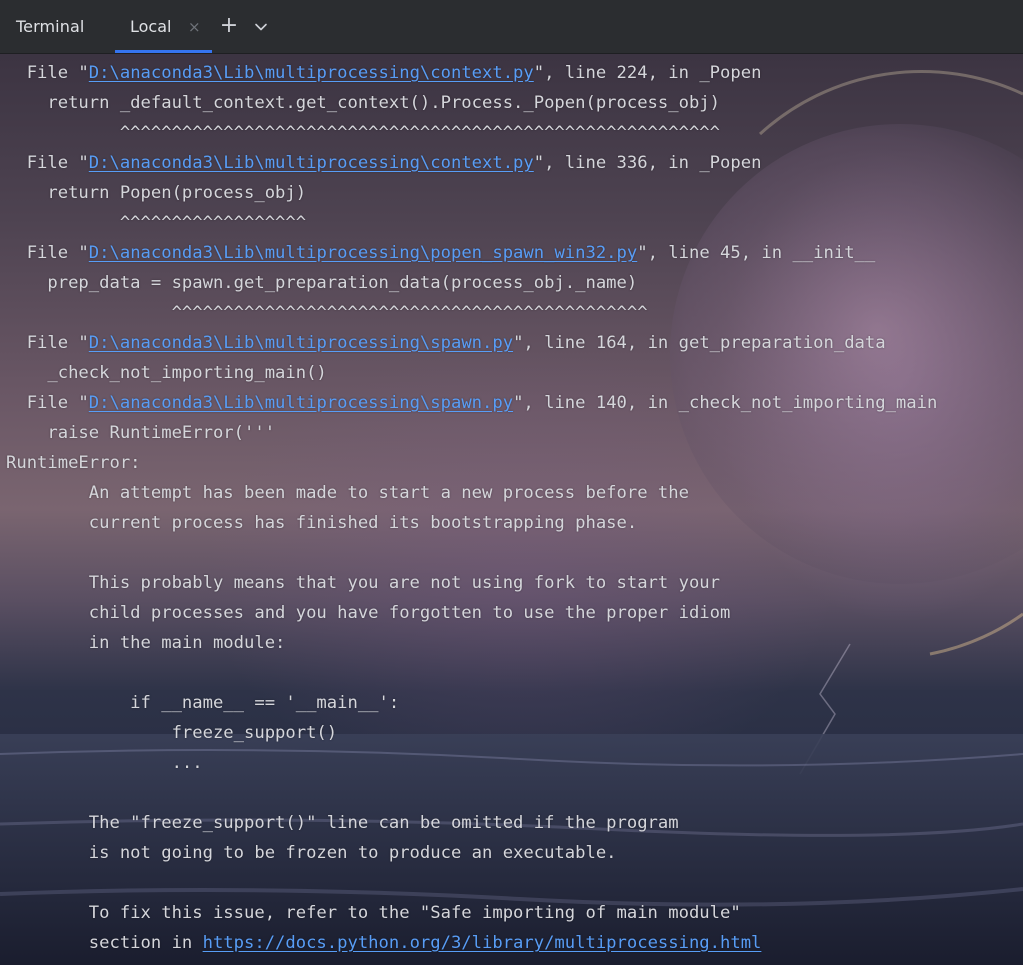 This screenshot has height=965, width=1023. Describe the element at coordinates (151, 26) in the screenshot. I see `tab-label: Local` at that location.